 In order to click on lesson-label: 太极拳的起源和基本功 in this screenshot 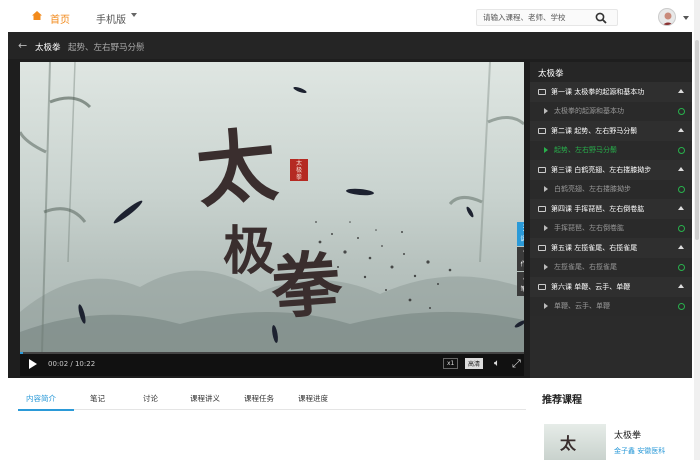, I will do `click(589, 111)`.